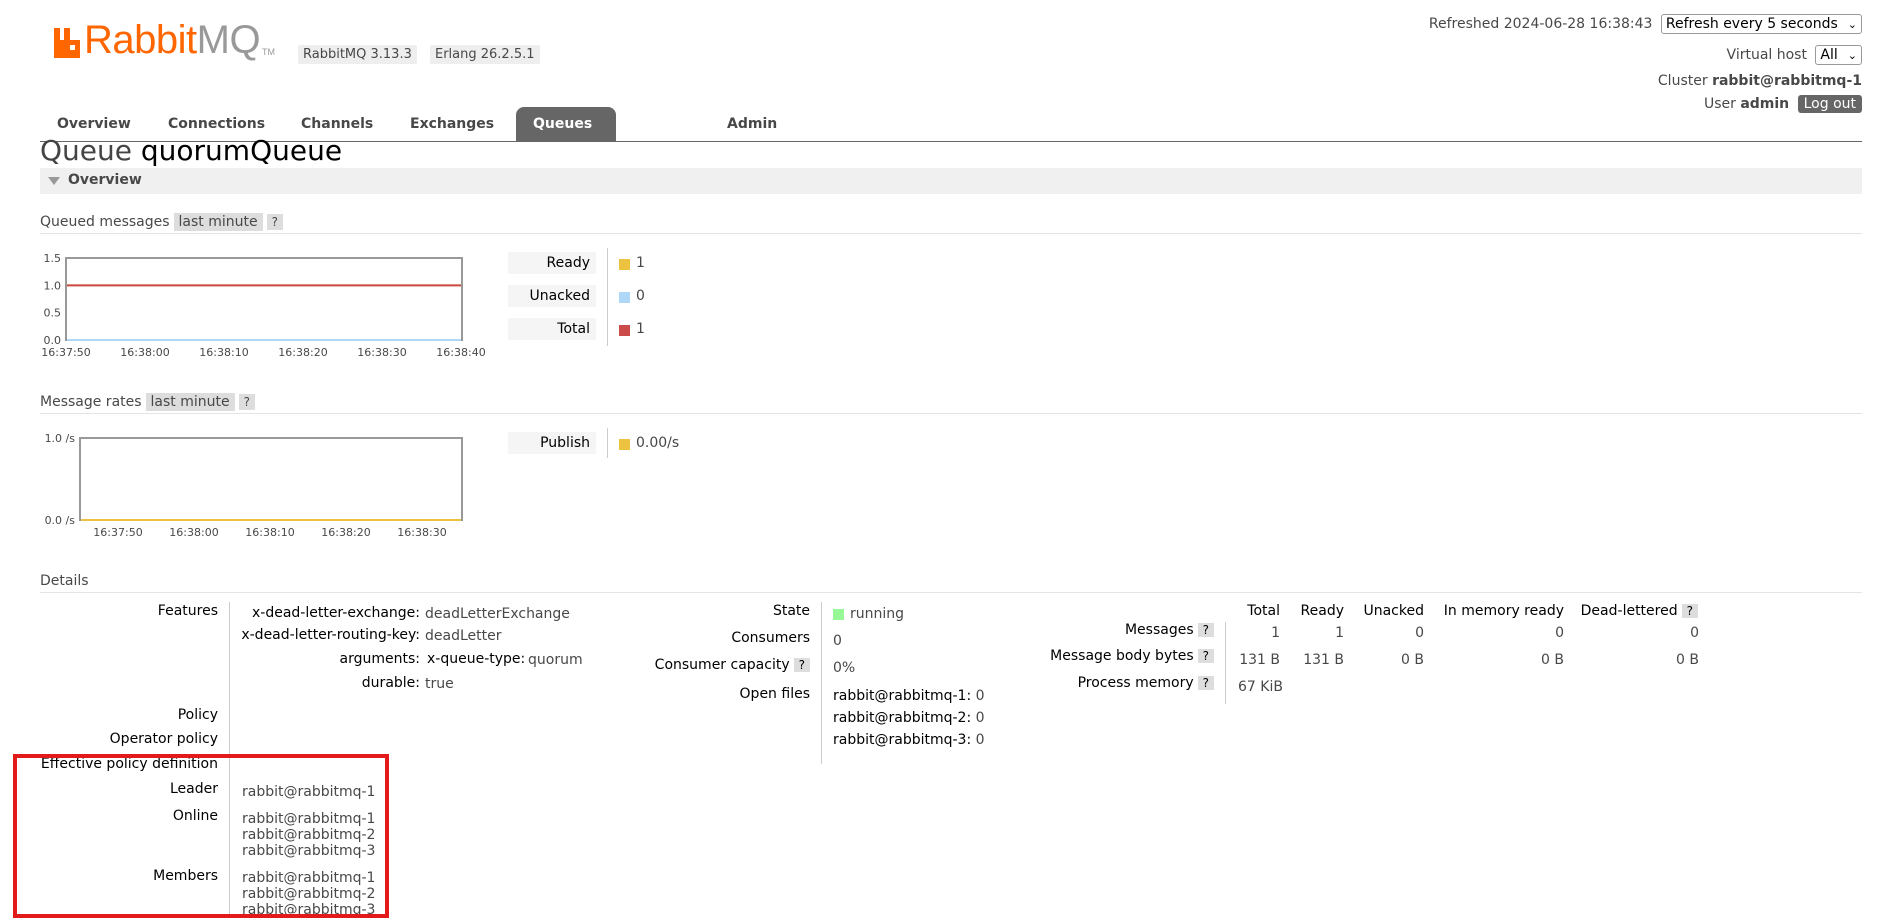  I want to click on y-tick-label: 1.0, so click(53, 285).